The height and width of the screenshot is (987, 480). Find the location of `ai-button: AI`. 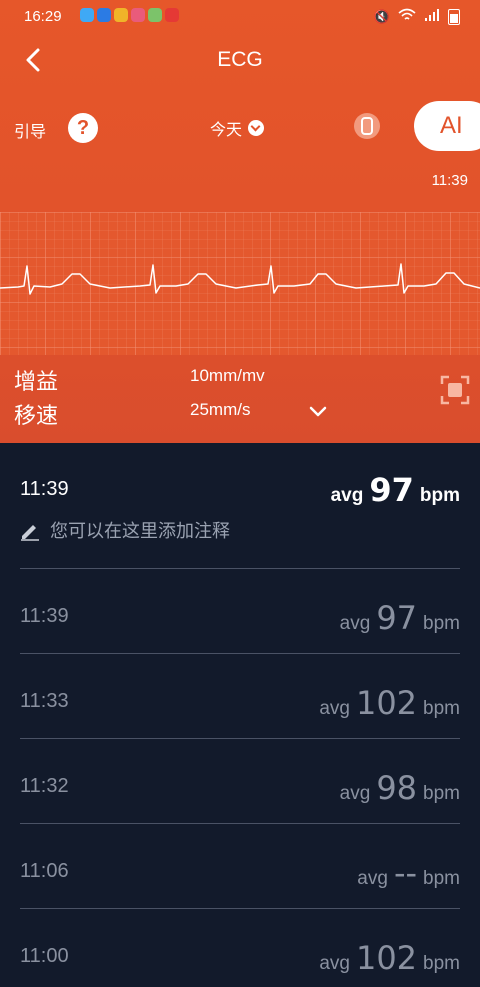

ai-button: AI is located at coordinates (447, 126).